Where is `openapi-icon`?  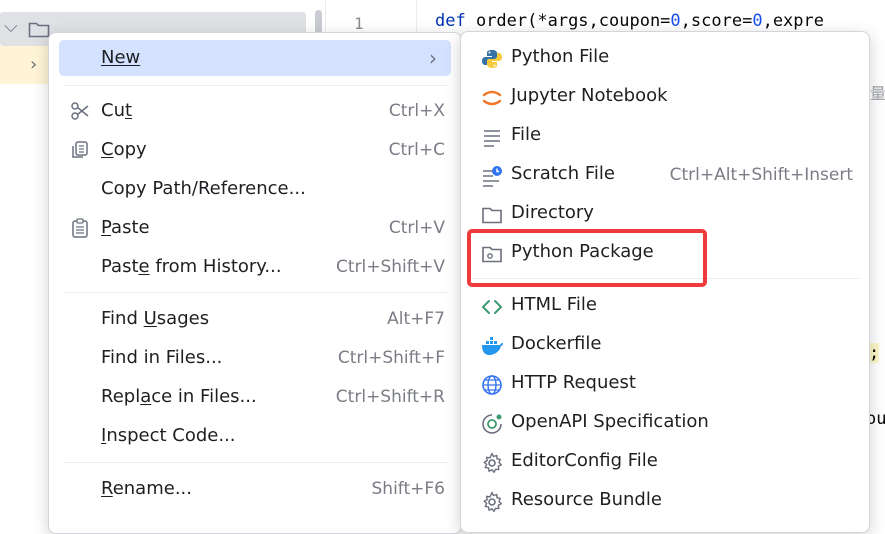 openapi-icon is located at coordinates (492, 424).